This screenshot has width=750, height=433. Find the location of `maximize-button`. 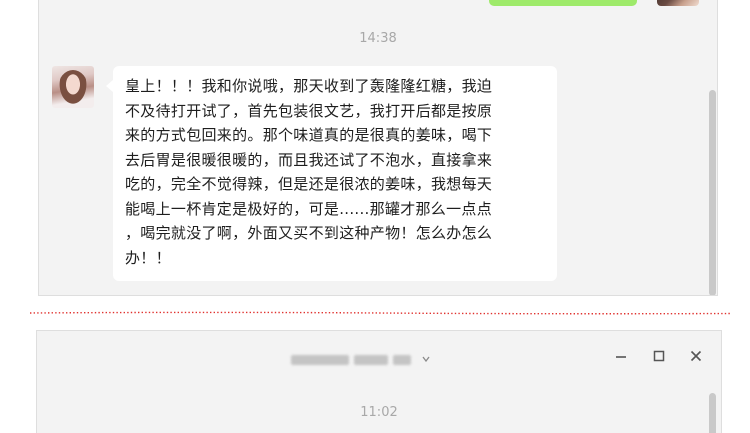

maximize-button is located at coordinates (659, 356).